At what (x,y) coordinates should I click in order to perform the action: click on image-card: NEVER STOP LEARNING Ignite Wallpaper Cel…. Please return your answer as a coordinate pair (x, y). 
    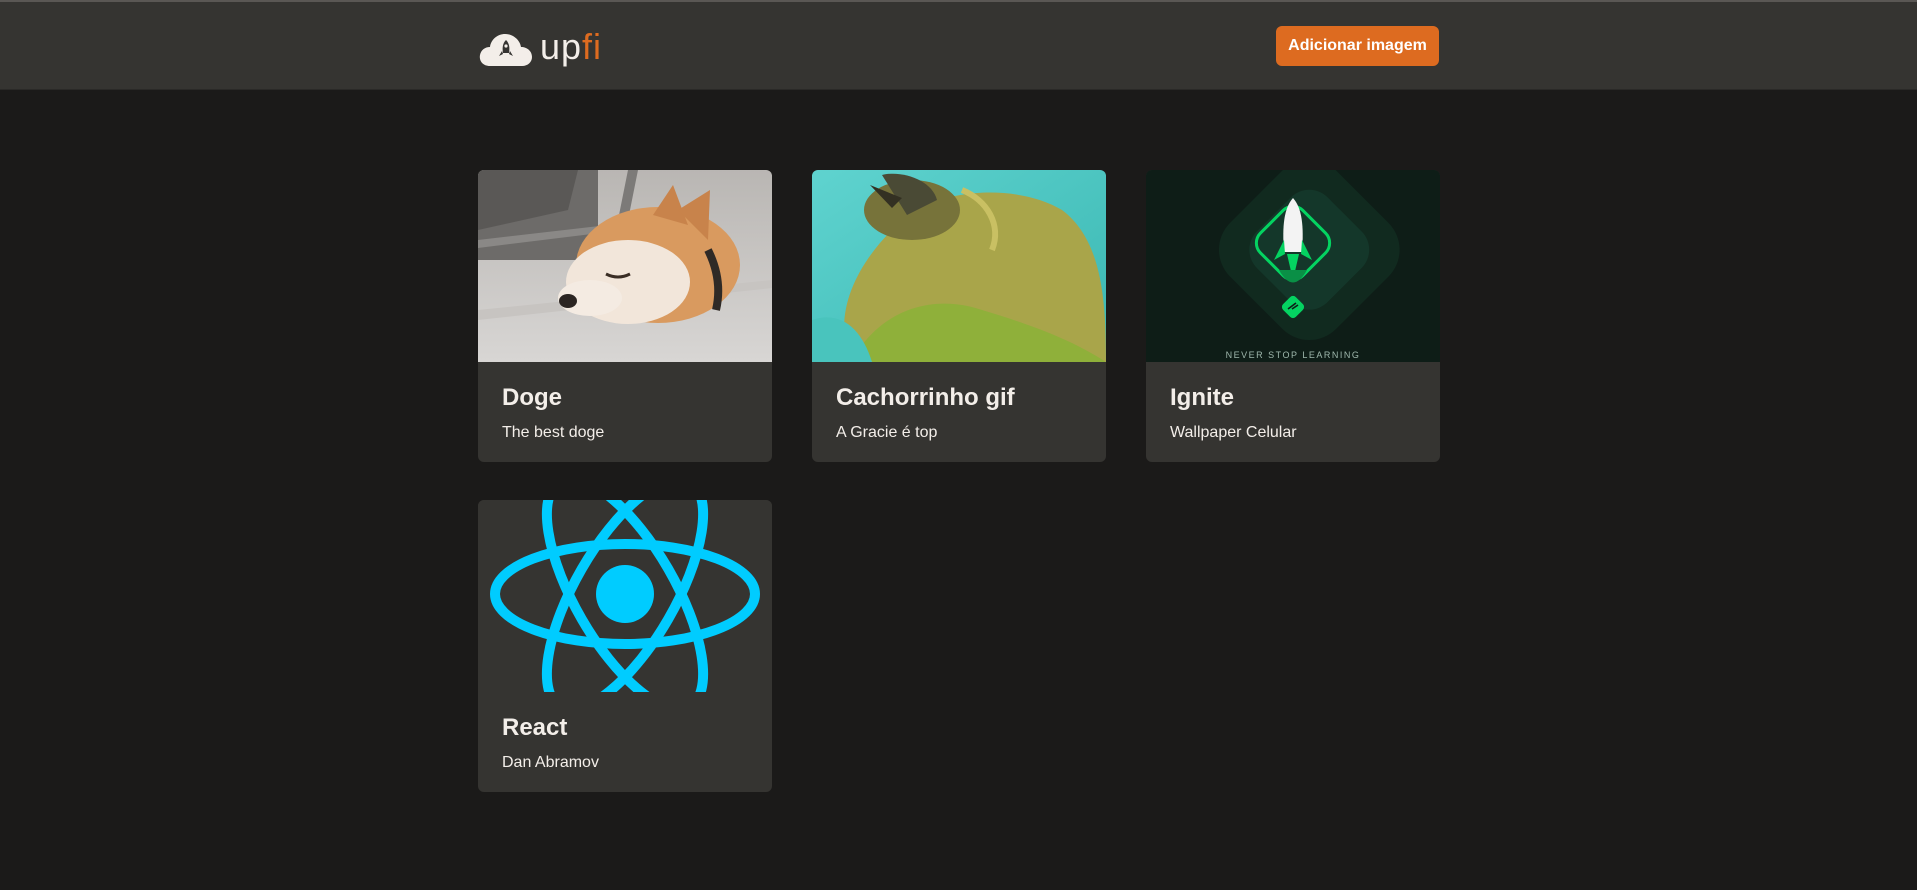
    Looking at the image, I should click on (1293, 316).